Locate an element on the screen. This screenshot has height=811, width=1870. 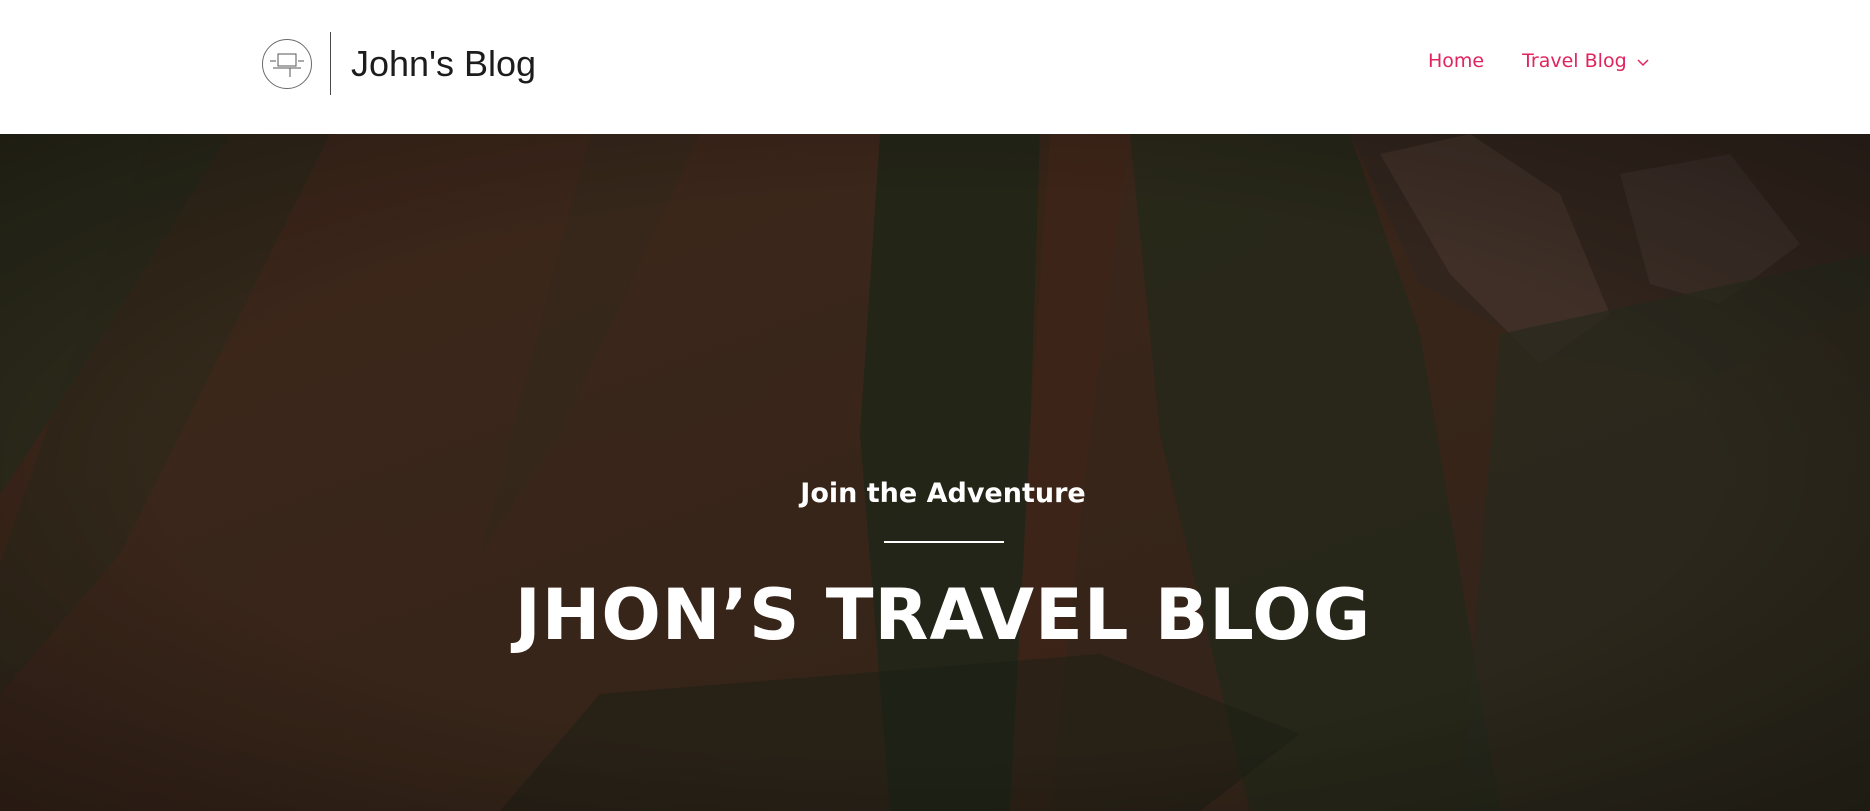
nav-item-home: Home is located at coordinates (1456, 61).